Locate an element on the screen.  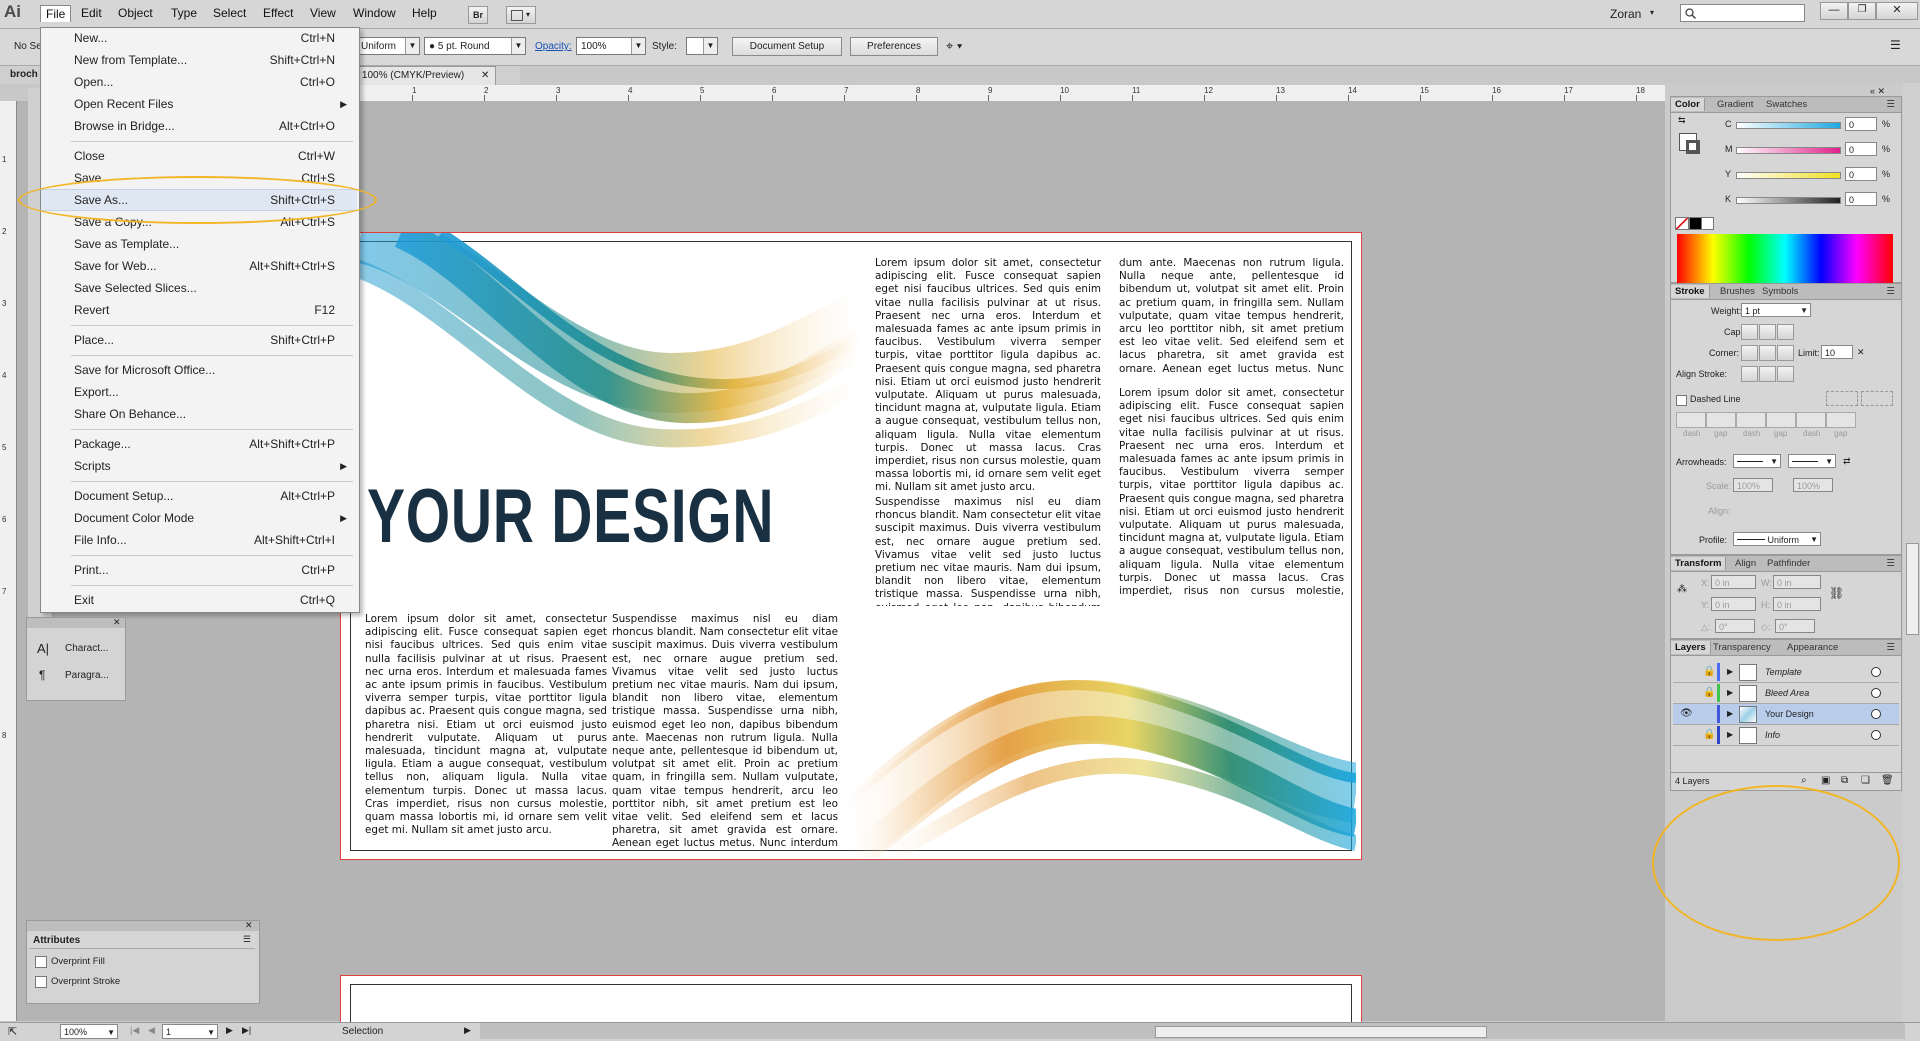
menu-item-new: New... Ctrl+N is located at coordinates (199, 38).